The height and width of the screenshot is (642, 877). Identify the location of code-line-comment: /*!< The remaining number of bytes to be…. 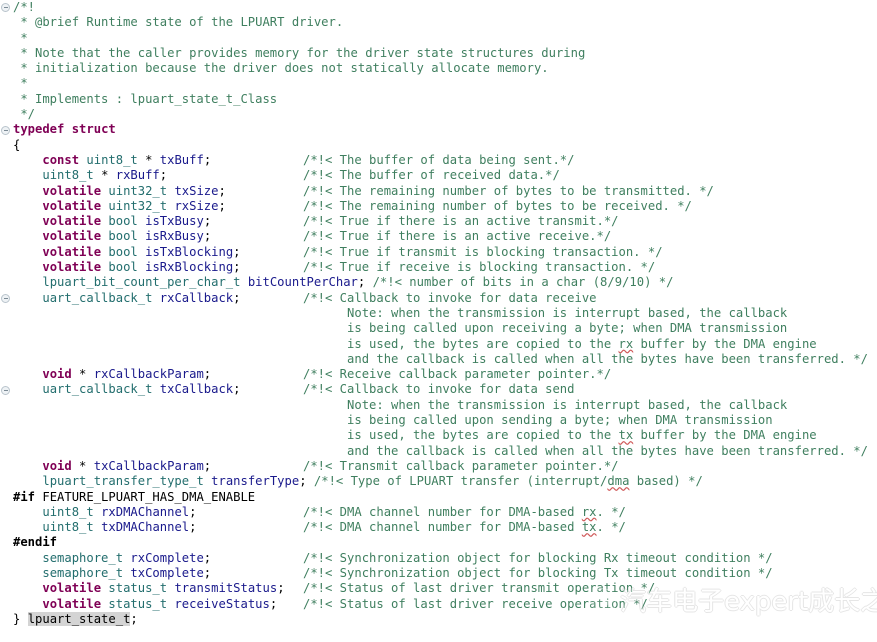
(508, 190).